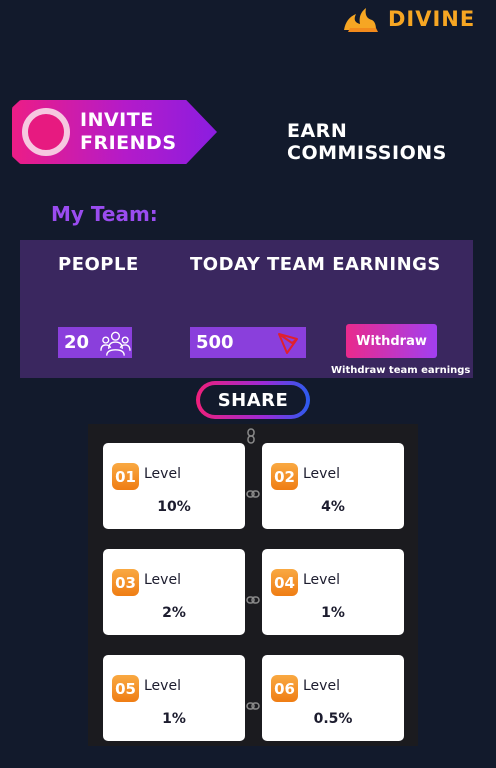  What do you see at coordinates (391, 341) in the screenshot?
I see `withdraw-button: Withdraw` at bounding box center [391, 341].